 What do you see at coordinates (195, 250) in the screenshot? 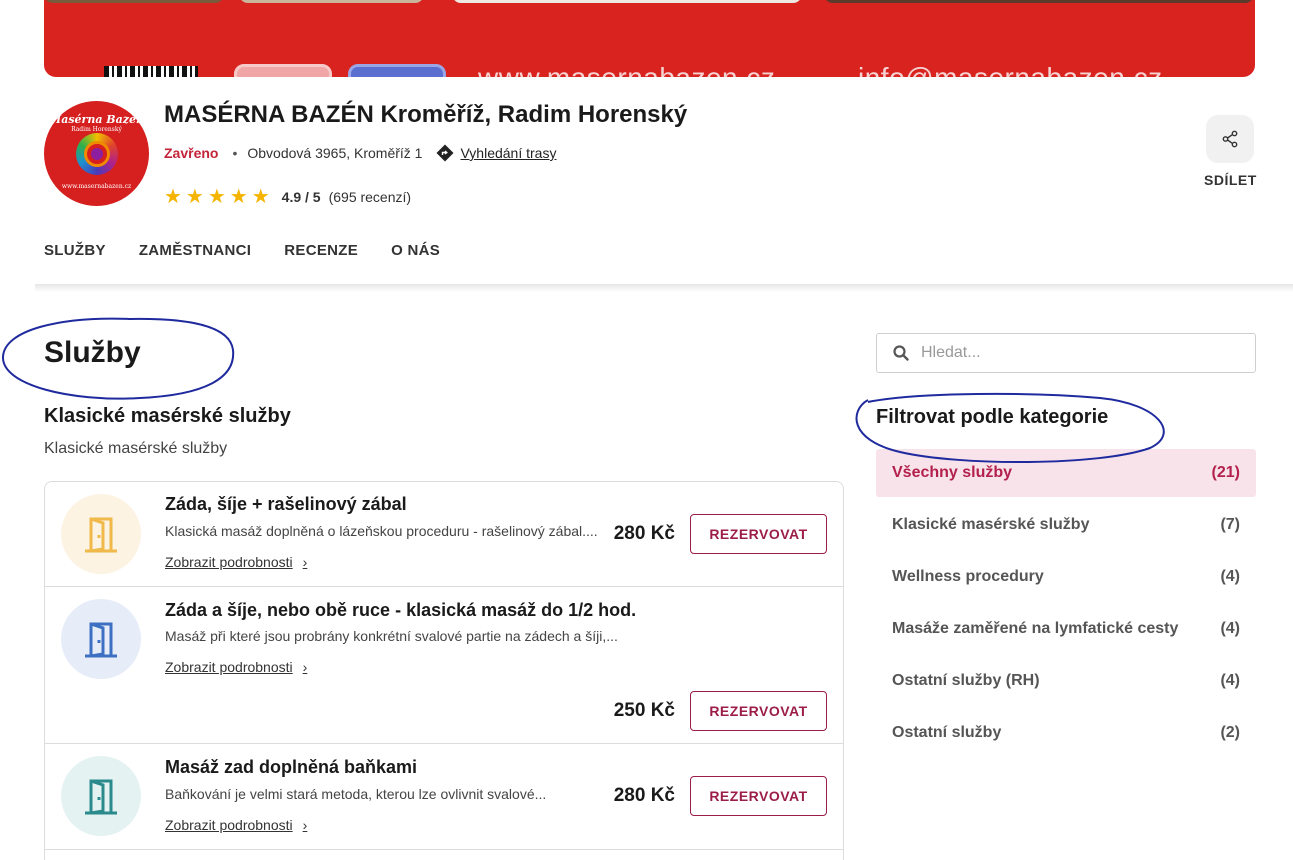
I see `tab-staff: ZAMĚSTNANCI` at bounding box center [195, 250].